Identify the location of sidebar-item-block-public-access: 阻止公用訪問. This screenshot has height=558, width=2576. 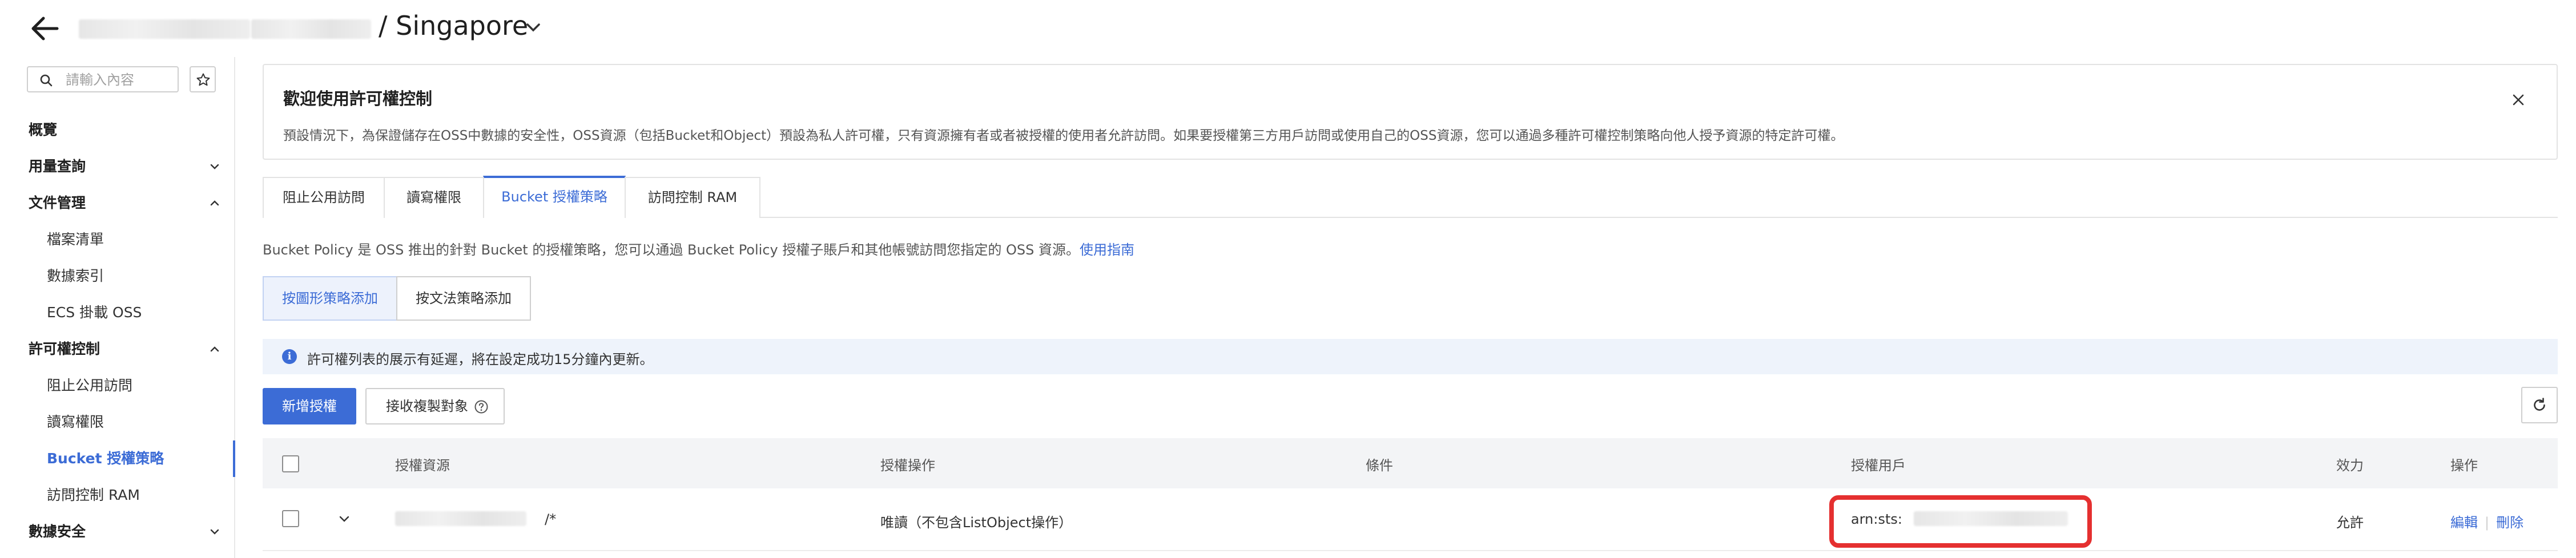
(117, 385).